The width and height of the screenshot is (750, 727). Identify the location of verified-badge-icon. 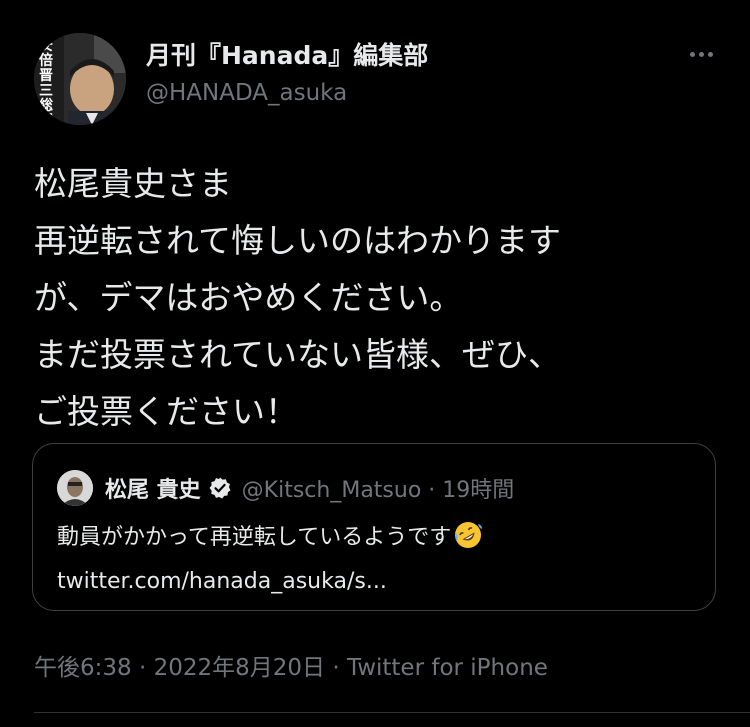
(220, 488).